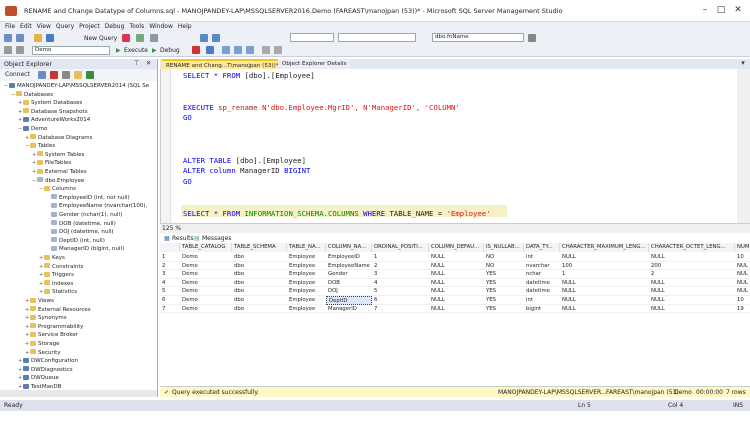  What do you see at coordinates (244, 161) in the screenshot?
I see `code-line: ALTER TABLE [dbo].[Employee]` at bounding box center [244, 161].